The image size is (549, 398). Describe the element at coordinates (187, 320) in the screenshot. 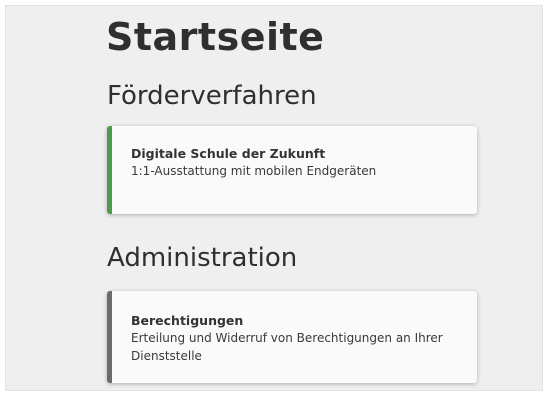

I see `card-title: Berechtigungen` at that location.